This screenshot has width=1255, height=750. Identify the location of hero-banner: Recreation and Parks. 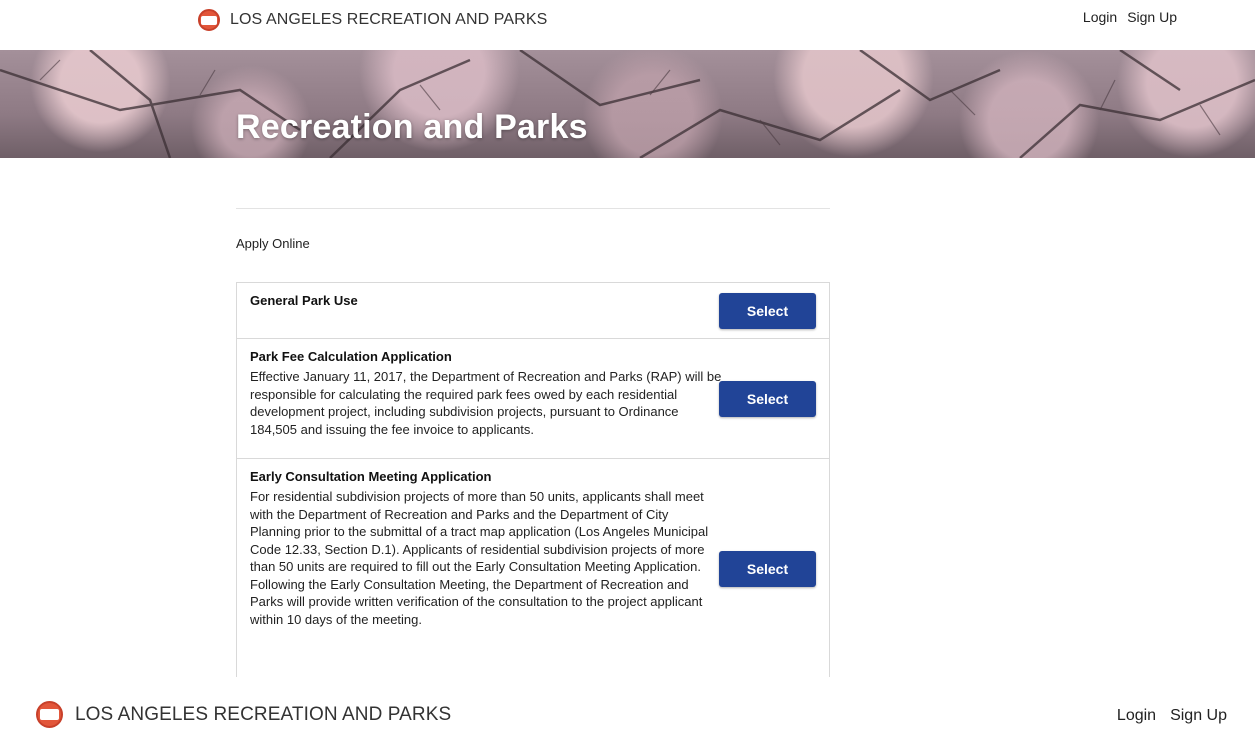
(627, 104).